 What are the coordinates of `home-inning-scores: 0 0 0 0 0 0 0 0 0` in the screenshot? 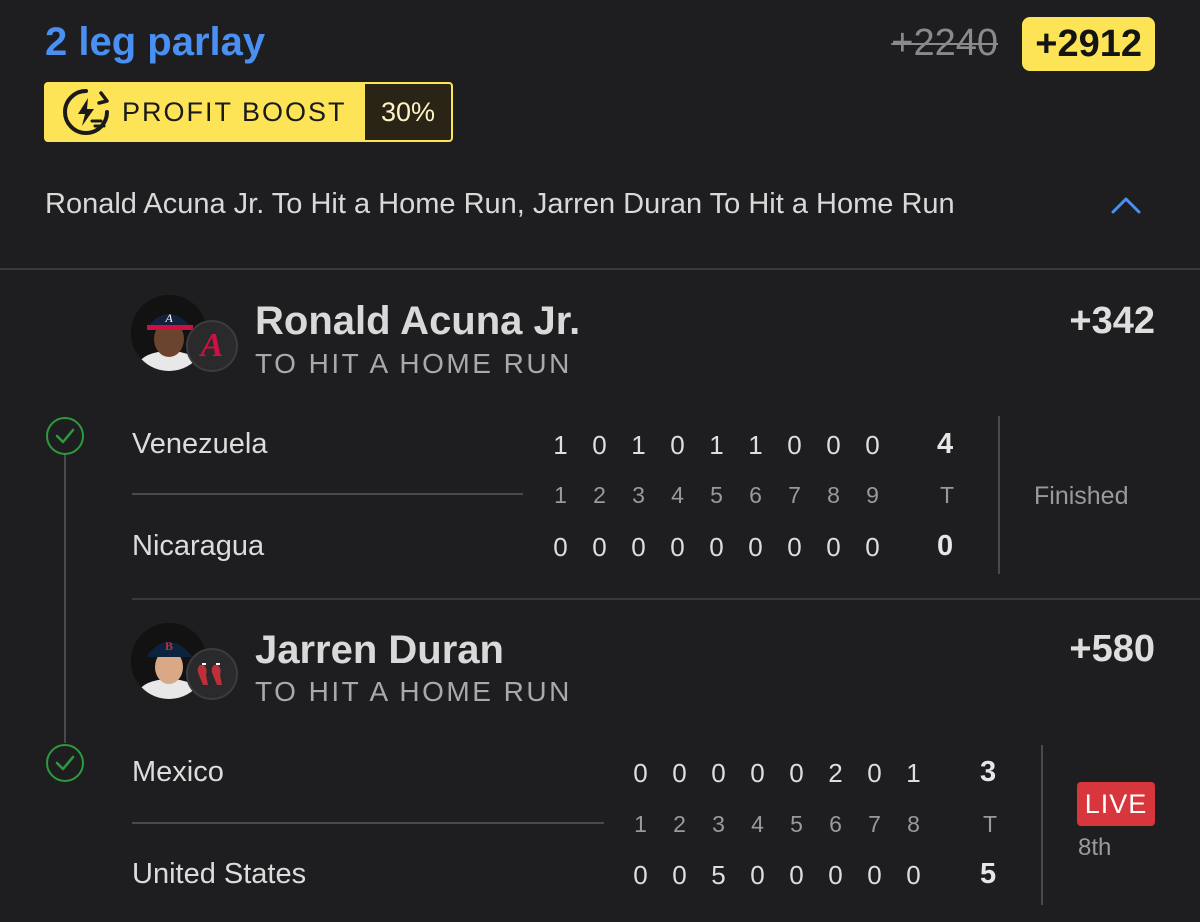 It's located at (716, 547).